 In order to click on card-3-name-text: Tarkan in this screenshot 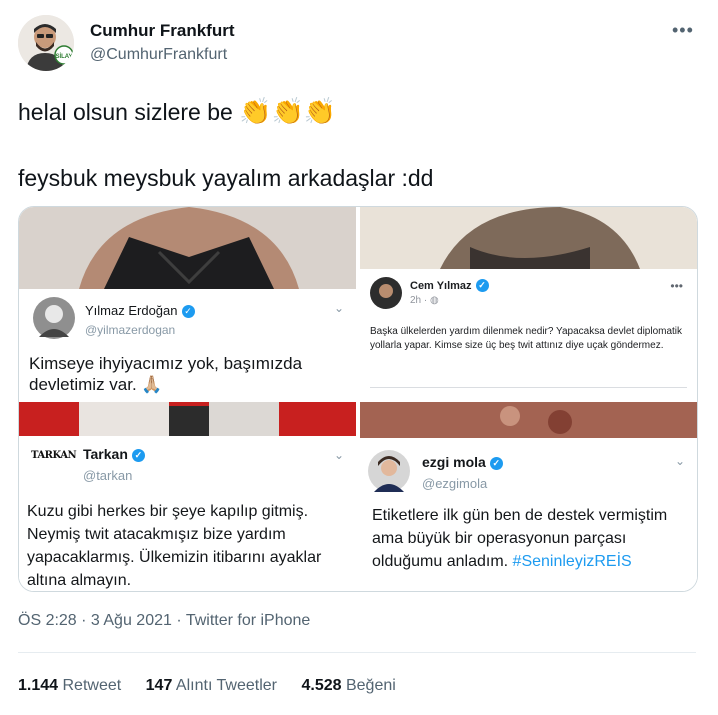, I will do `click(105, 454)`.